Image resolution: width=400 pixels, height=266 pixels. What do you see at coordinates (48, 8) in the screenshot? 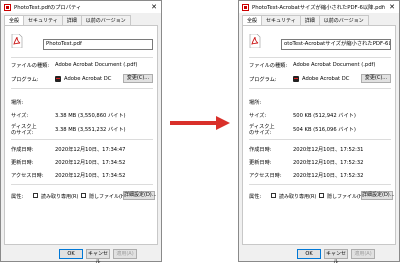
I see `window-title: PhotoTest.pdfのプロパティ` at bounding box center [48, 8].